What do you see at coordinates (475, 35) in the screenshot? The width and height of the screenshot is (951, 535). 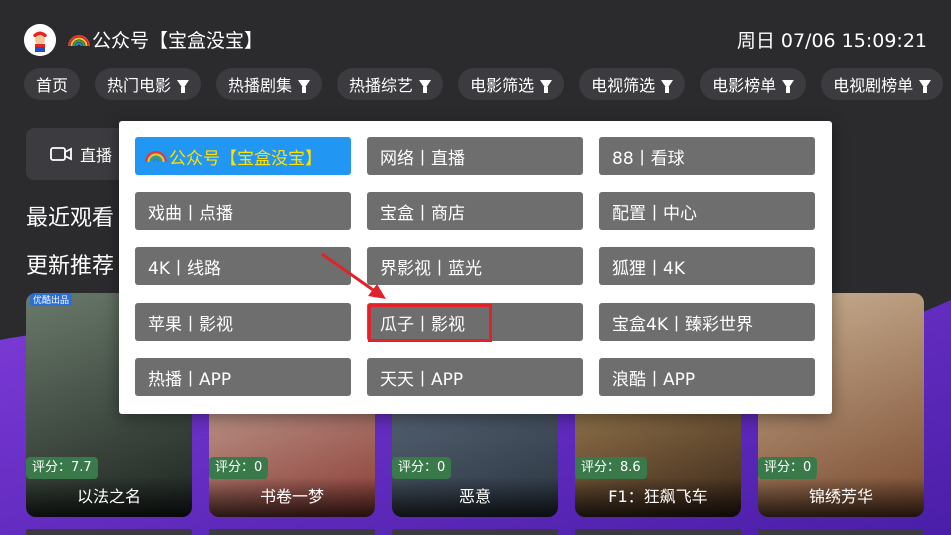 I see `top-header: 公众号【宝盒没宝】 周日 07/06 15:09:21` at bounding box center [475, 35].